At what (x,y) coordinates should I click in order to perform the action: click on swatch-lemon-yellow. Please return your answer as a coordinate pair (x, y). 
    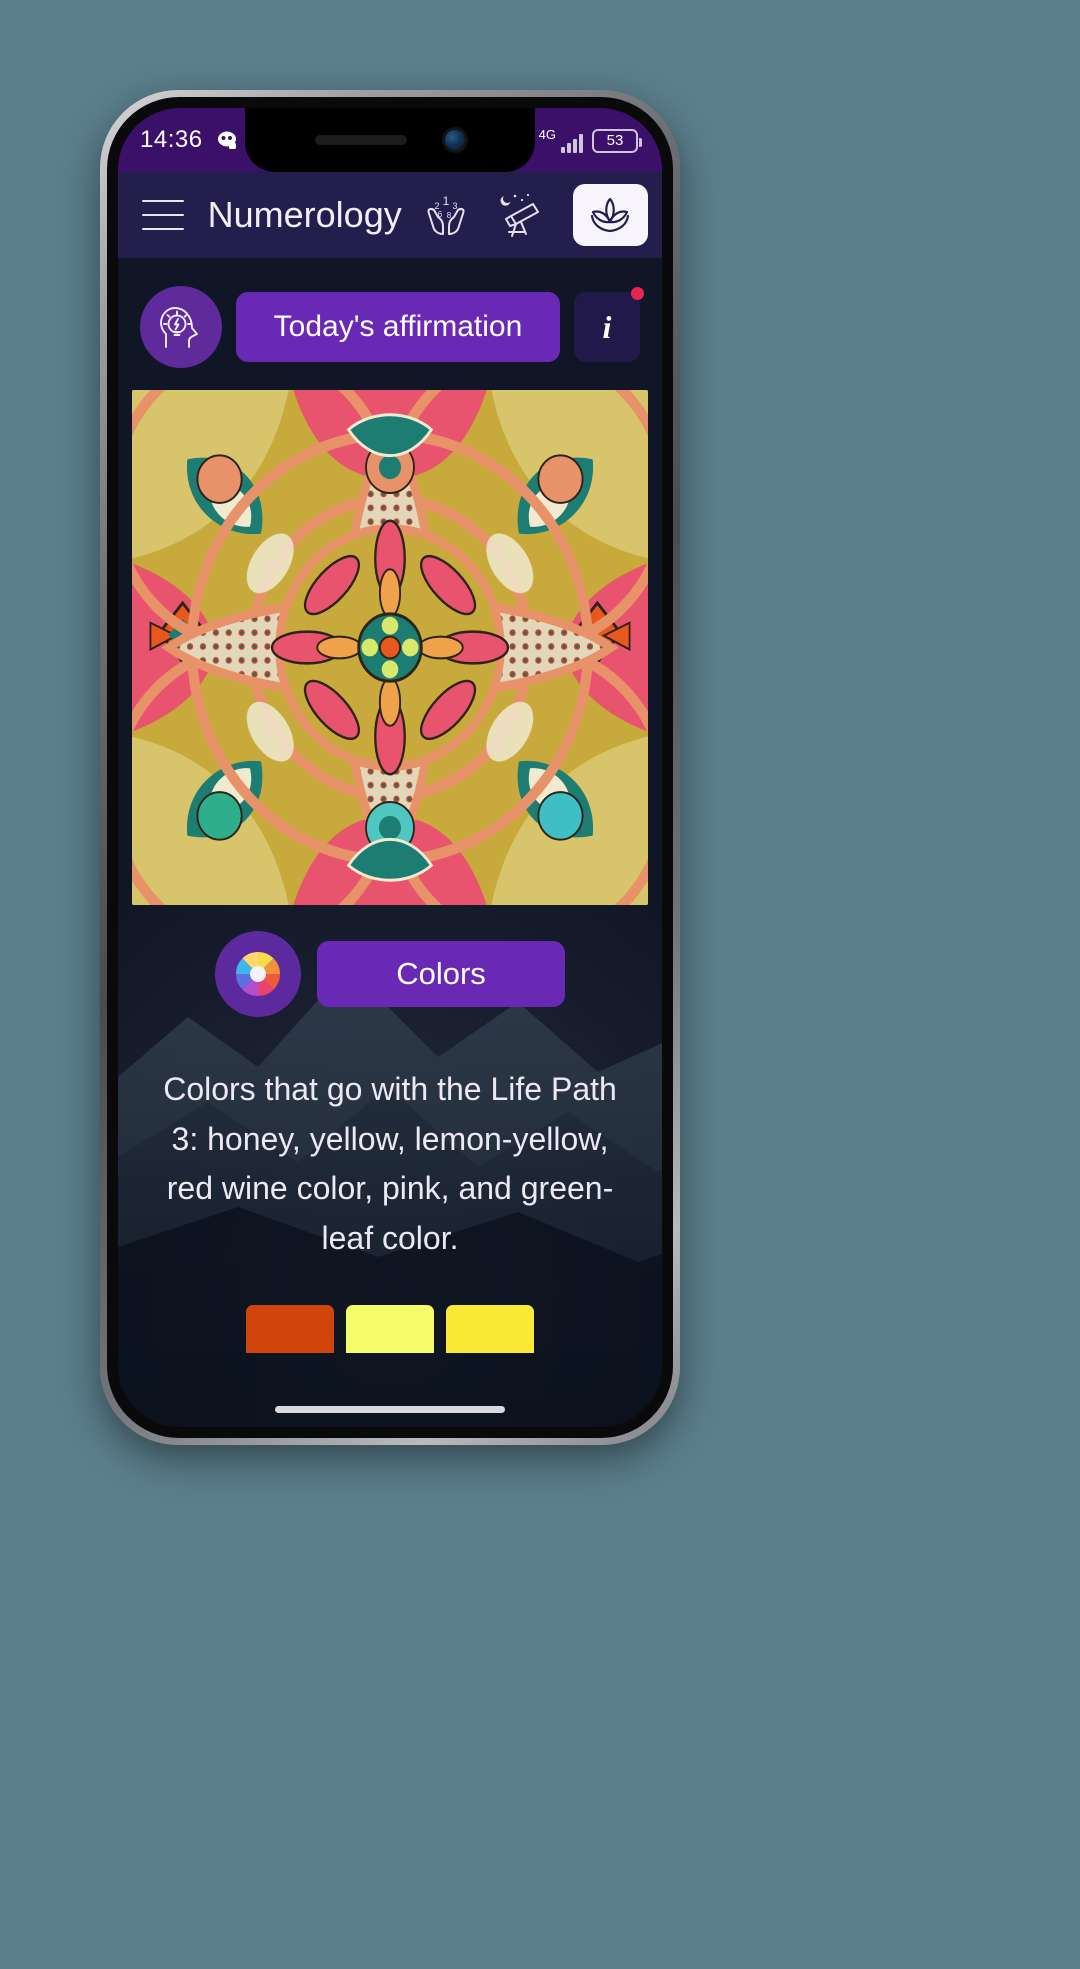
    Looking at the image, I should click on (490, 1329).